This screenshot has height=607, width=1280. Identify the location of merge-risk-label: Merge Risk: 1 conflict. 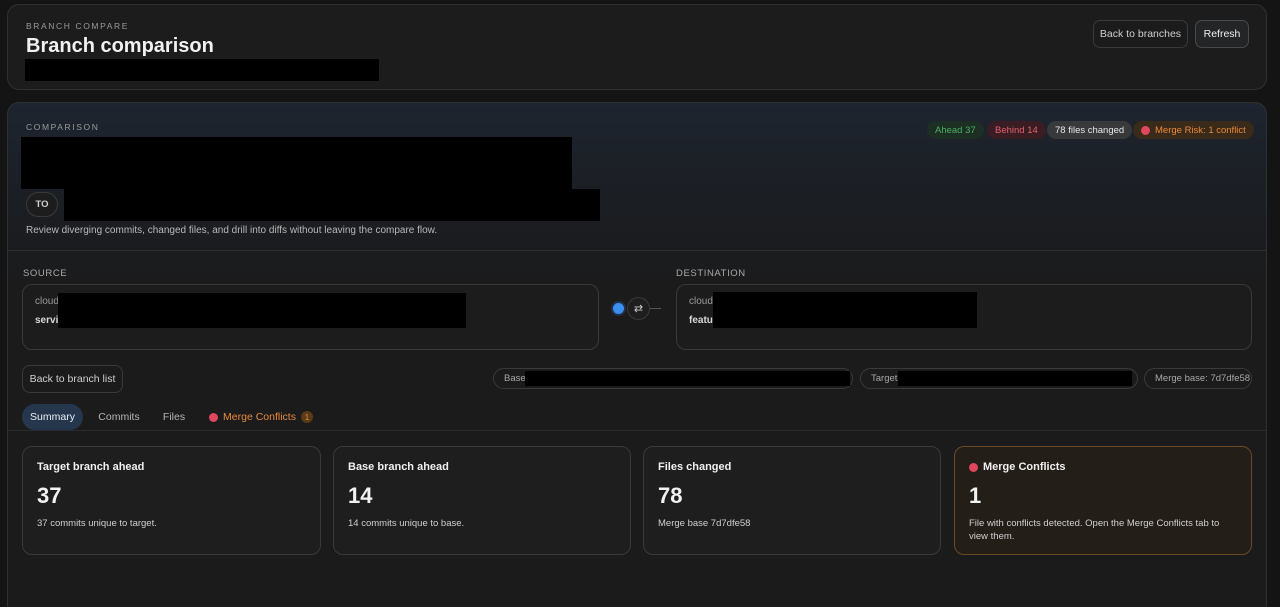
(1200, 130).